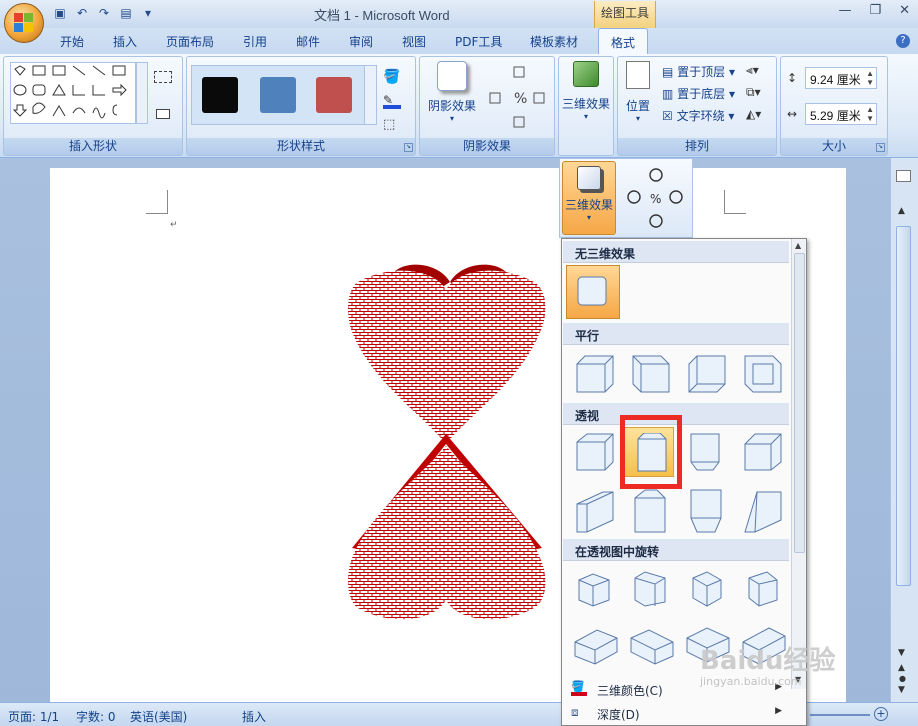 This screenshot has height=726, width=918. Describe the element at coordinates (414, 41) in the screenshot. I see `tab-view: 视图` at that location.